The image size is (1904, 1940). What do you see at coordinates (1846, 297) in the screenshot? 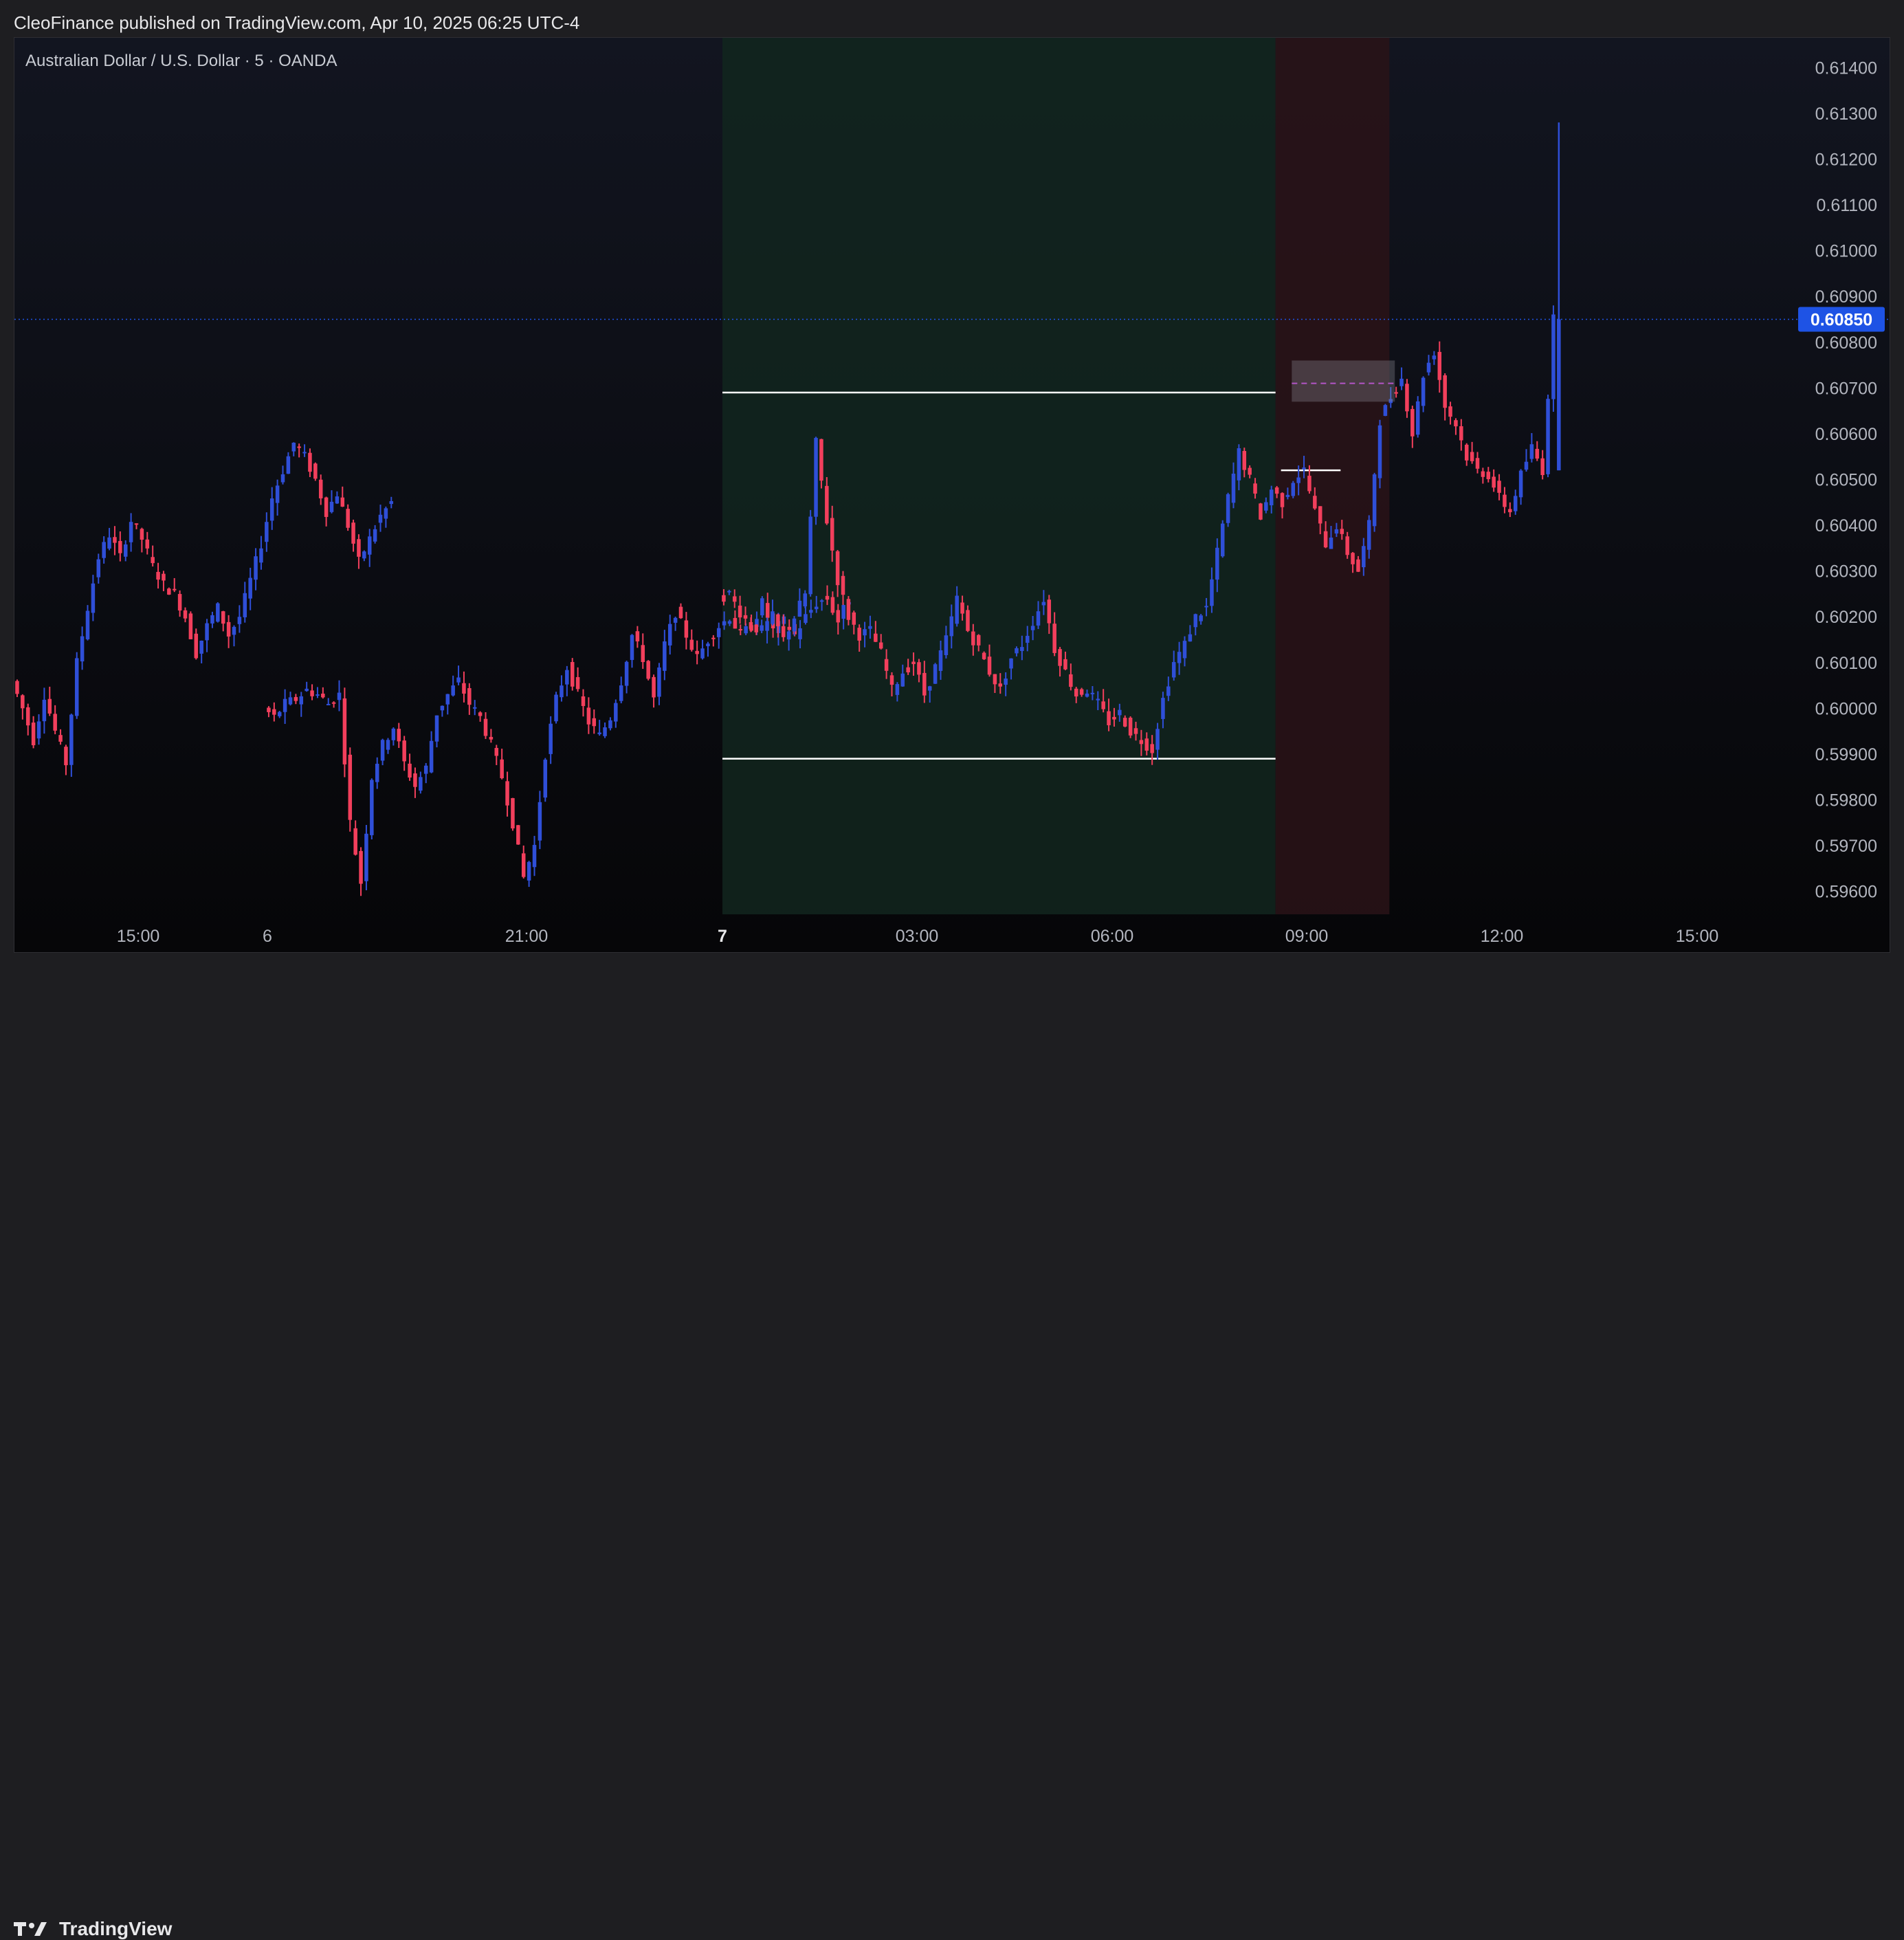
I see `price-tick-label: 0.60900` at bounding box center [1846, 297].